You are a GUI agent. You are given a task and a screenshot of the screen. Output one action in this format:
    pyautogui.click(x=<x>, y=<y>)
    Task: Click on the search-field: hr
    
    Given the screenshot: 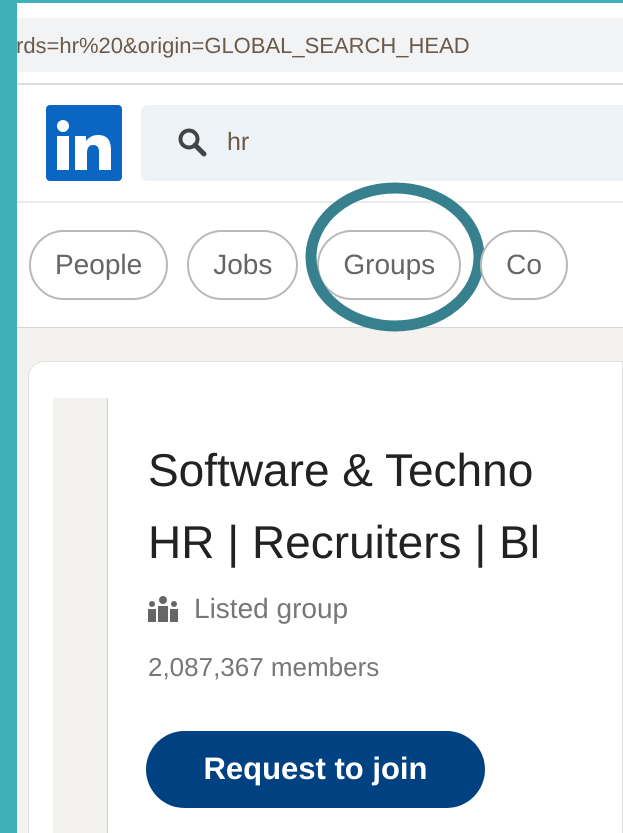 What is the action you would take?
    pyautogui.click(x=382, y=143)
    